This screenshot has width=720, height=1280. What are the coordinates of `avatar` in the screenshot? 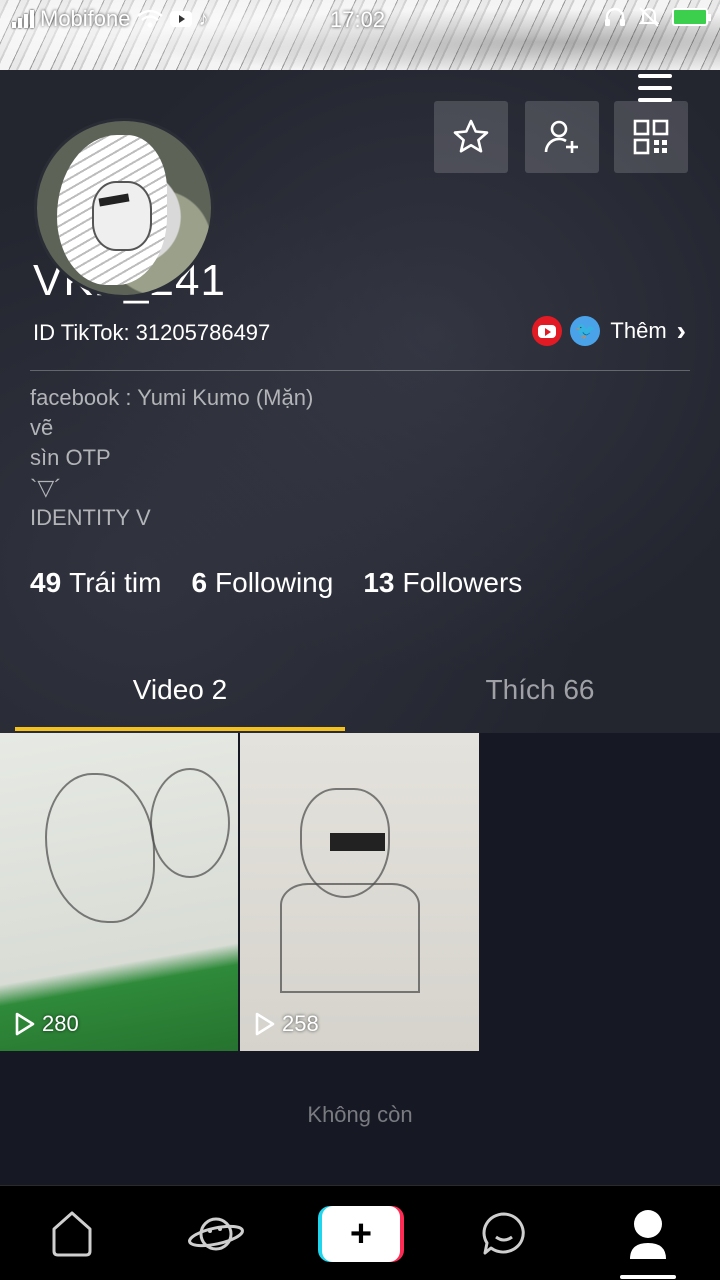 It's located at (124, 208).